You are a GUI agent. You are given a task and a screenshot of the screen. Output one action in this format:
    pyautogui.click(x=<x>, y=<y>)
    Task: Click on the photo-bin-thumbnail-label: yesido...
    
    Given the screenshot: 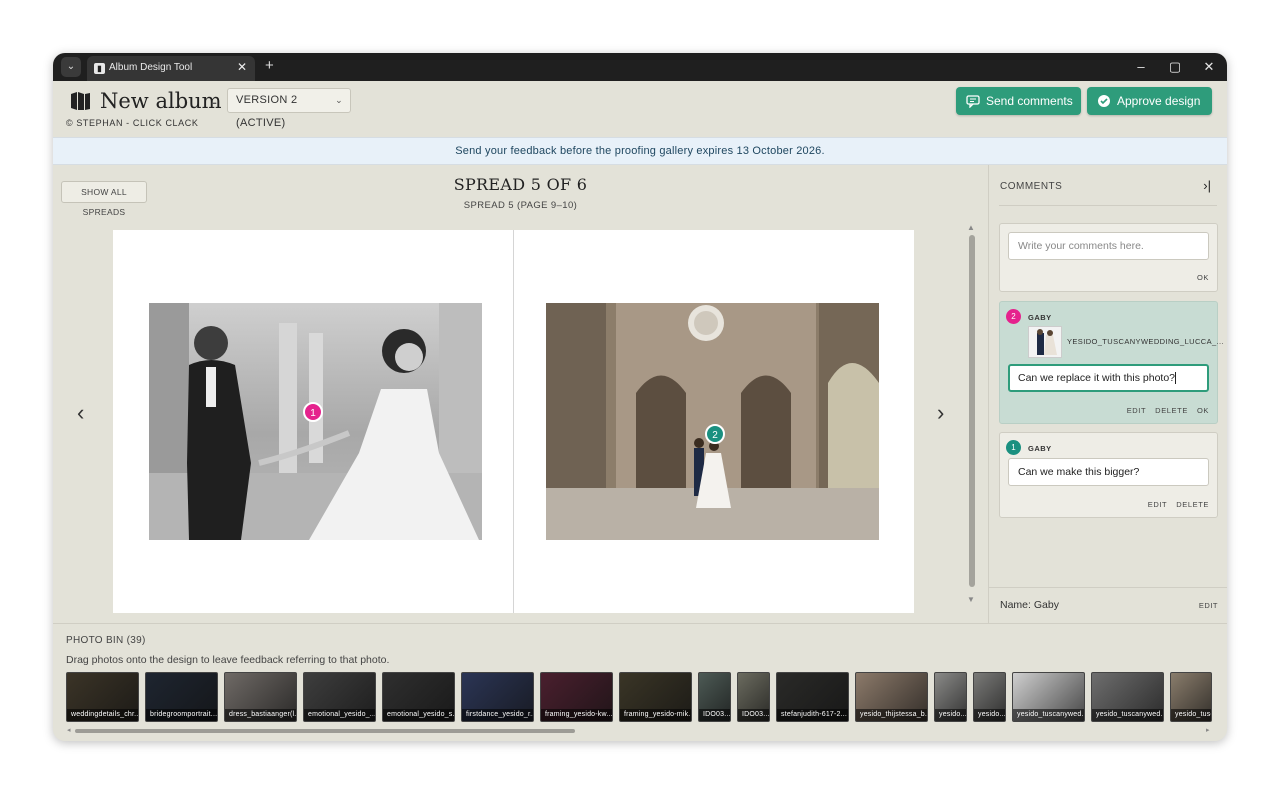 What is the action you would take?
    pyautogui.click(x=950, y=715)
    